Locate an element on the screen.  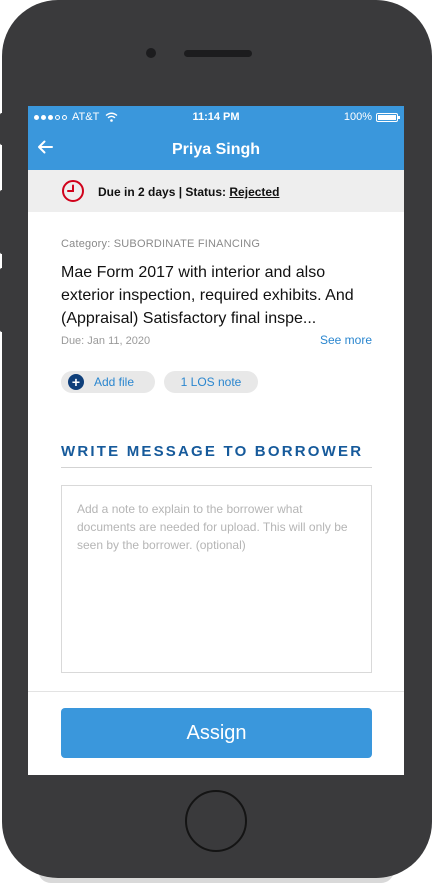
front-camera is located at coordinates (151, 53).